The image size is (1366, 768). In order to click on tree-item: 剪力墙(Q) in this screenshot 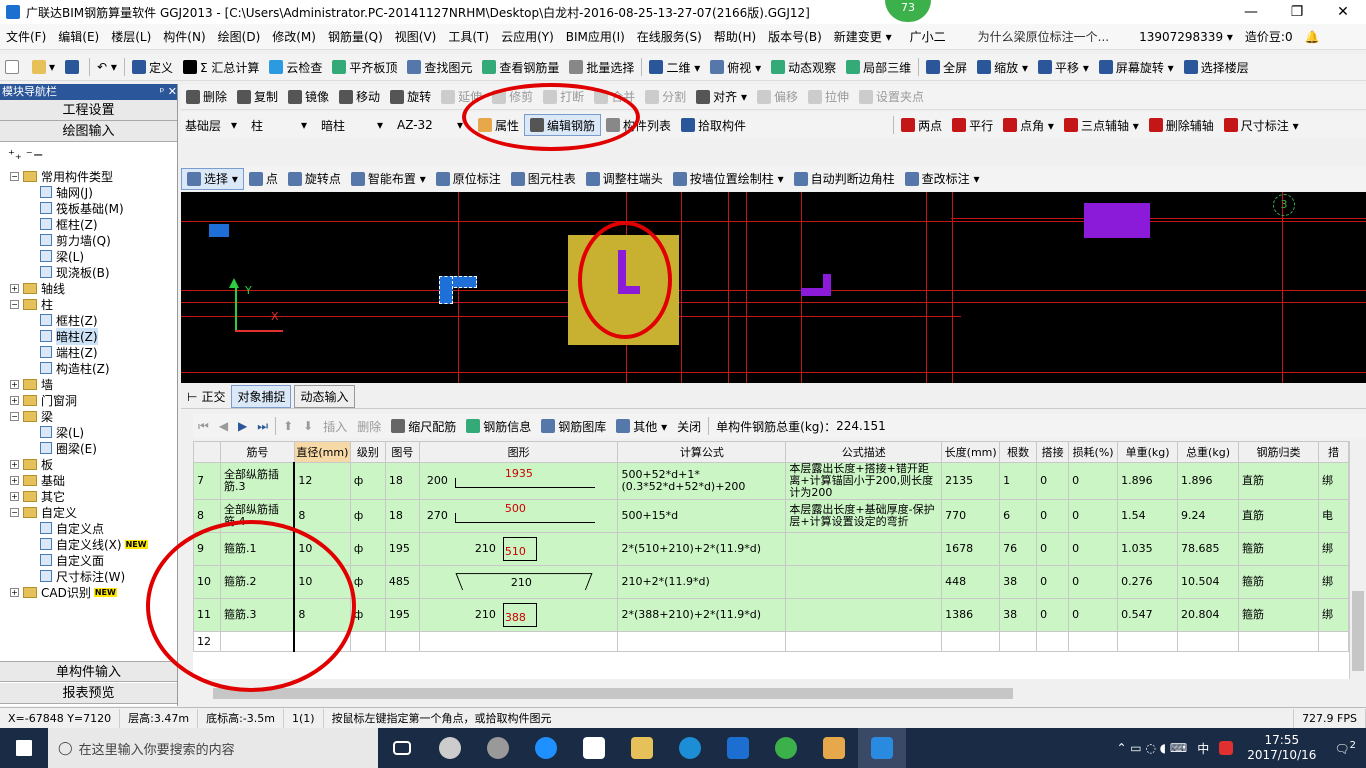, I will do `click(75, 240)`.